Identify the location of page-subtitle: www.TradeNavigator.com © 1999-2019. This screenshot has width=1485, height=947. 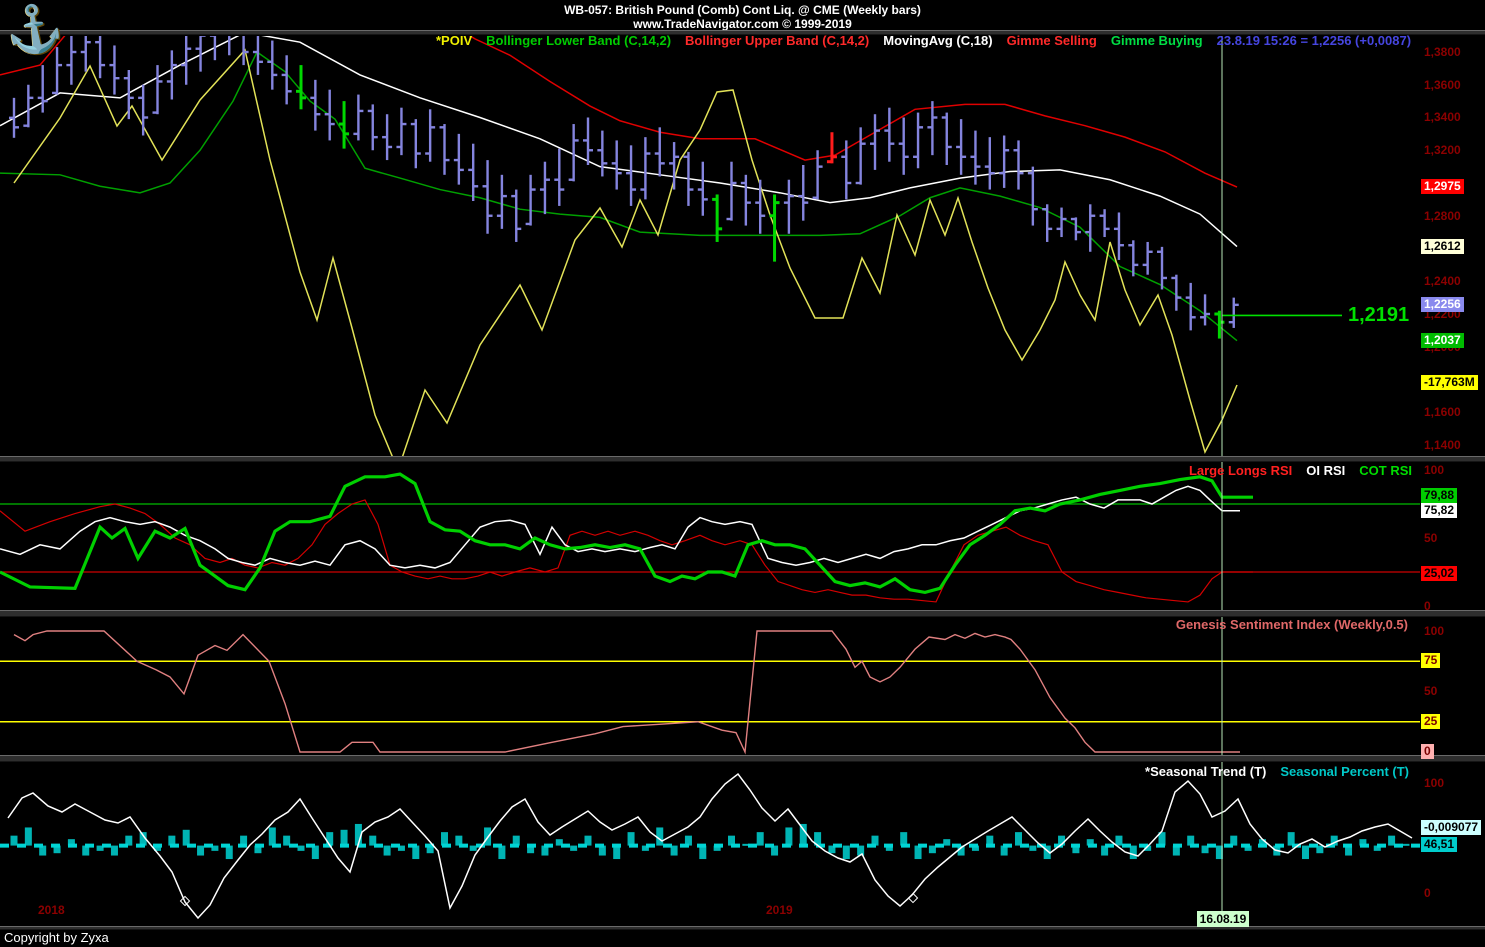
(742, 24).